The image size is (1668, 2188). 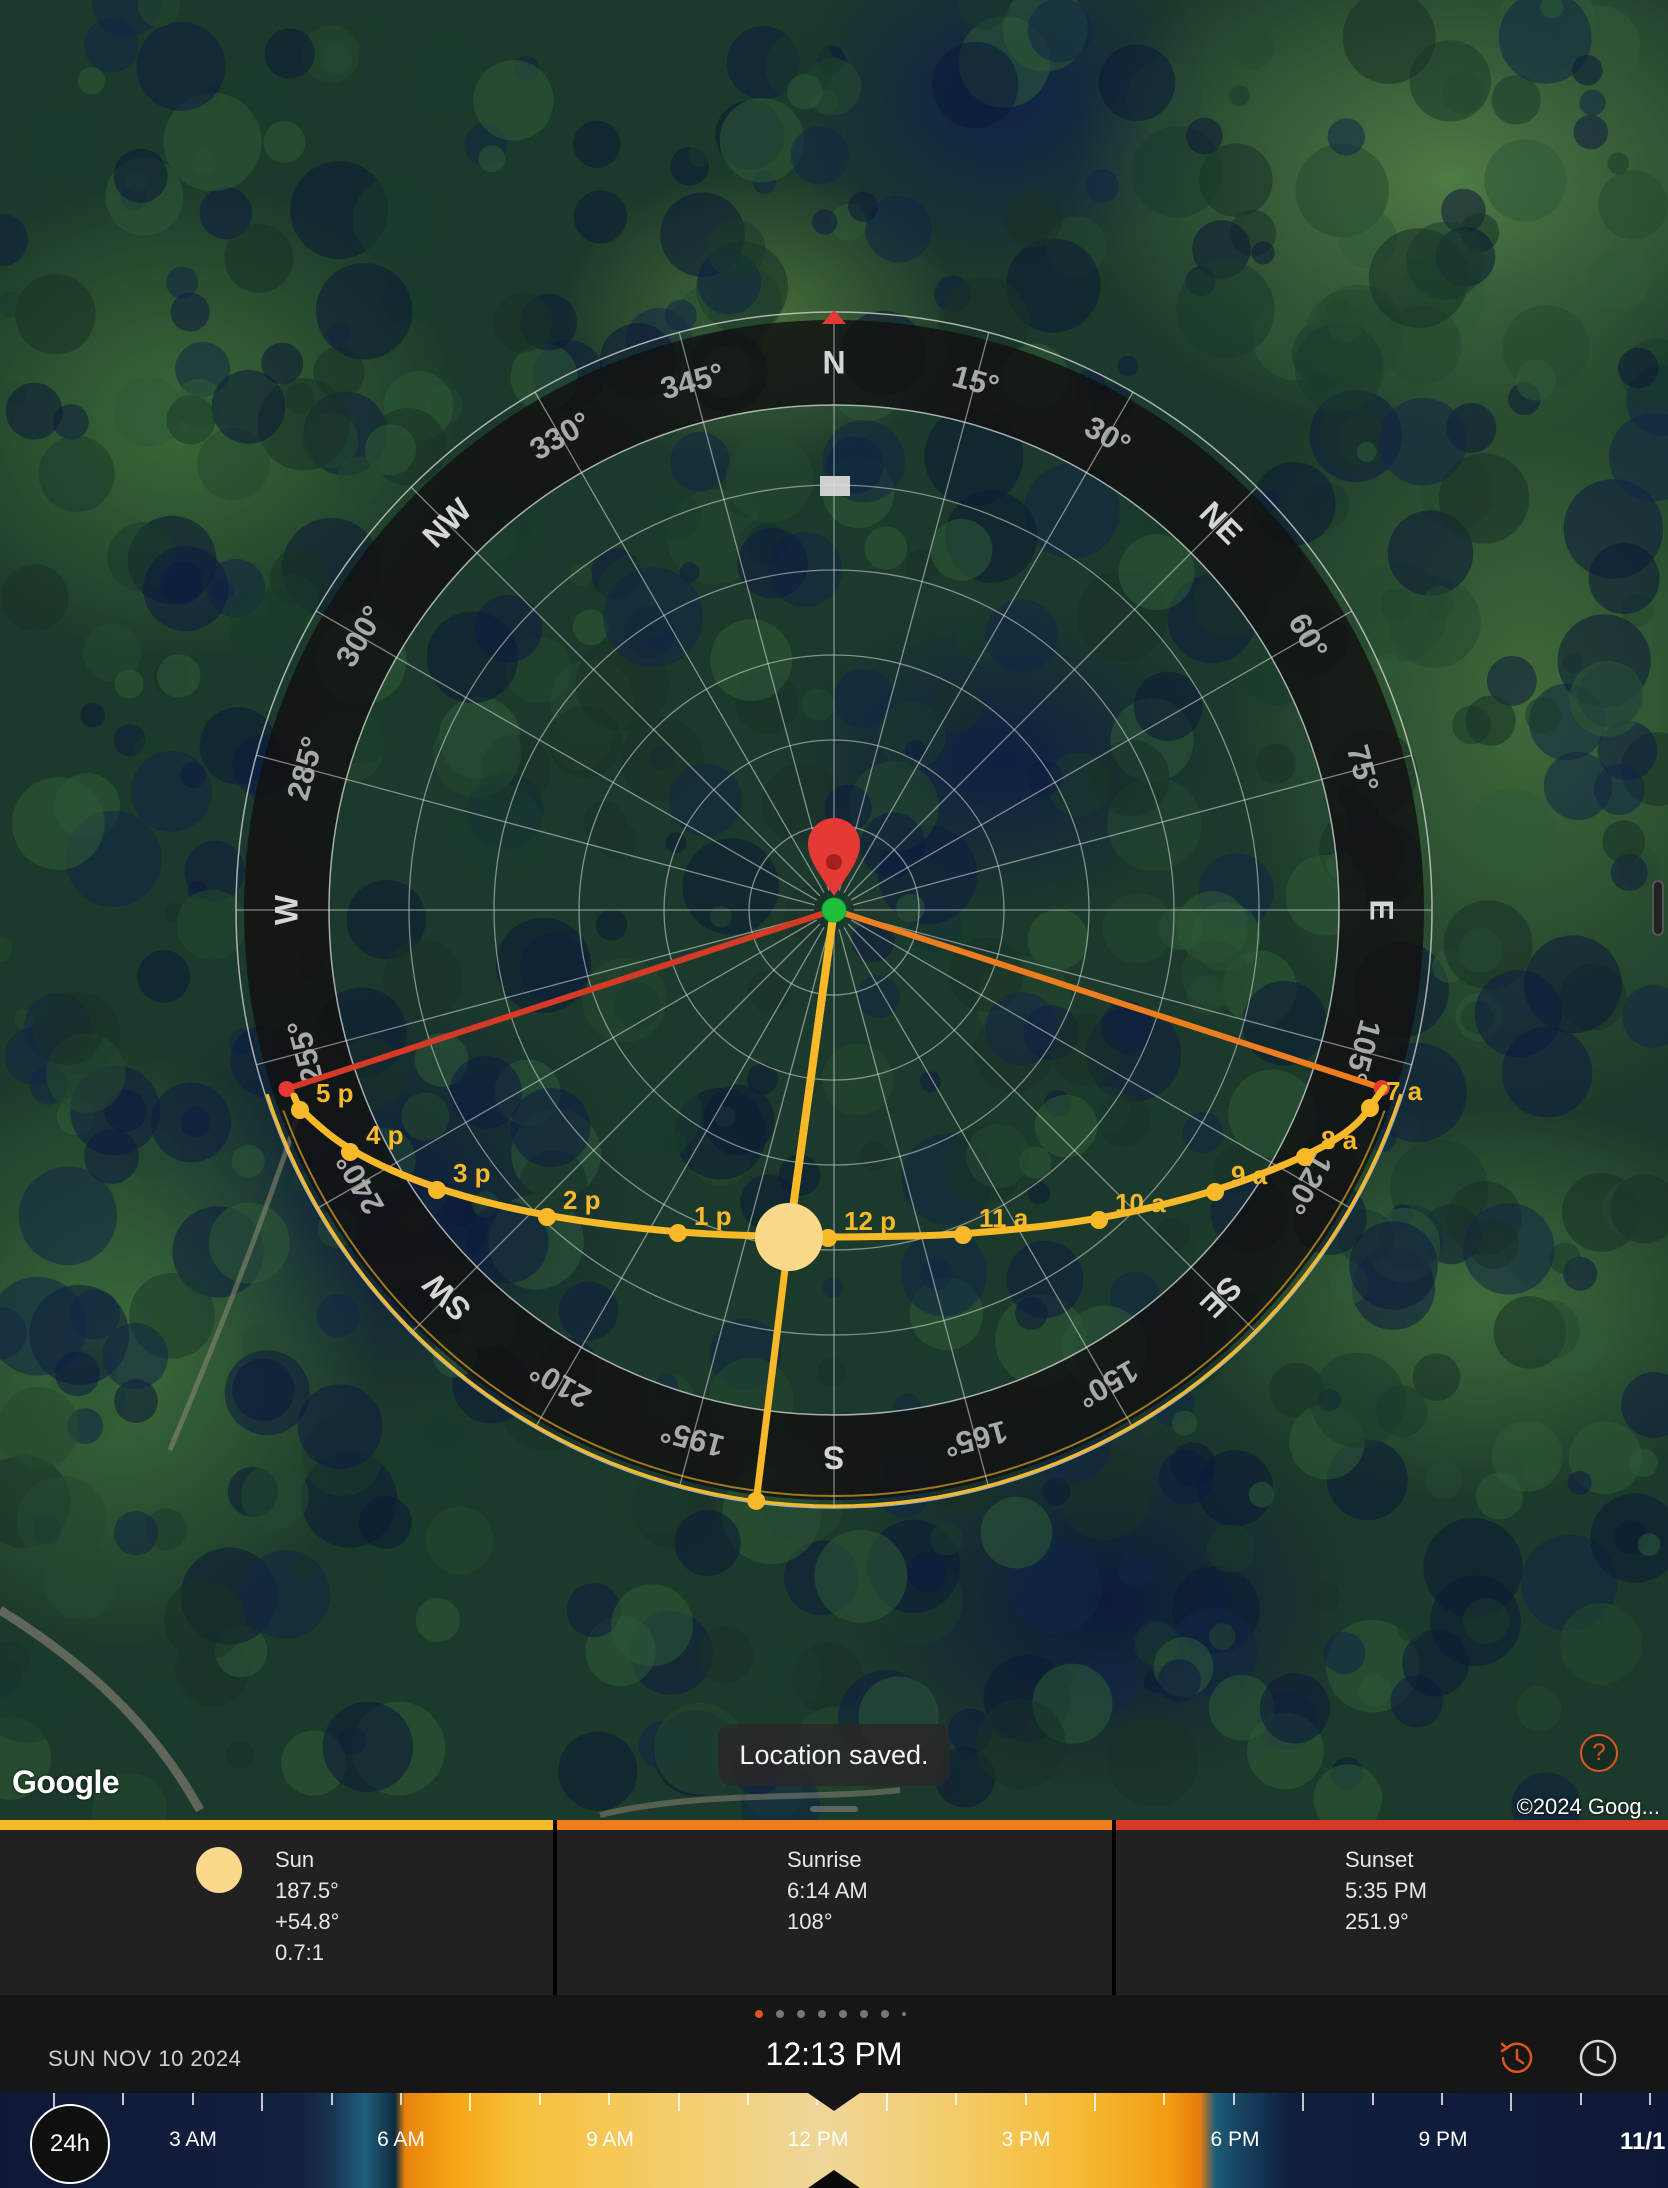 I want to click on sun-elevation: +54.8°, so click(x=307, y=1921).